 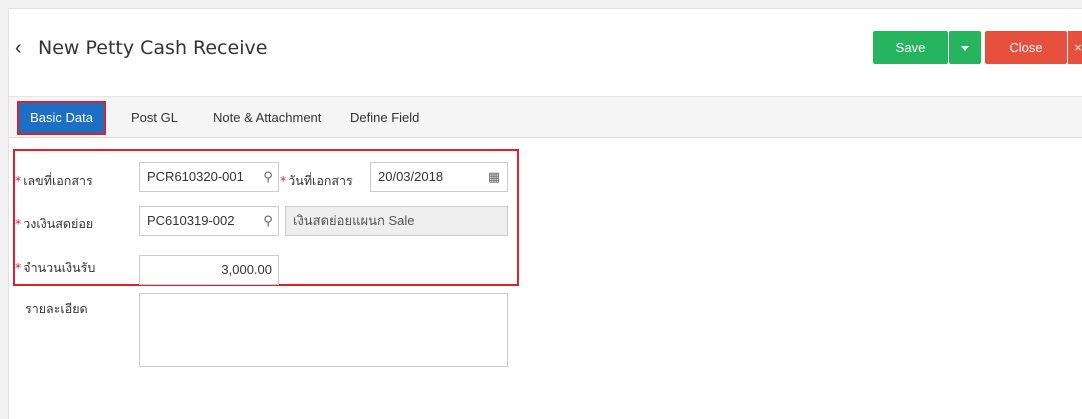 I want to click on close-x-icon: ×, so click(x=1075, y=47).